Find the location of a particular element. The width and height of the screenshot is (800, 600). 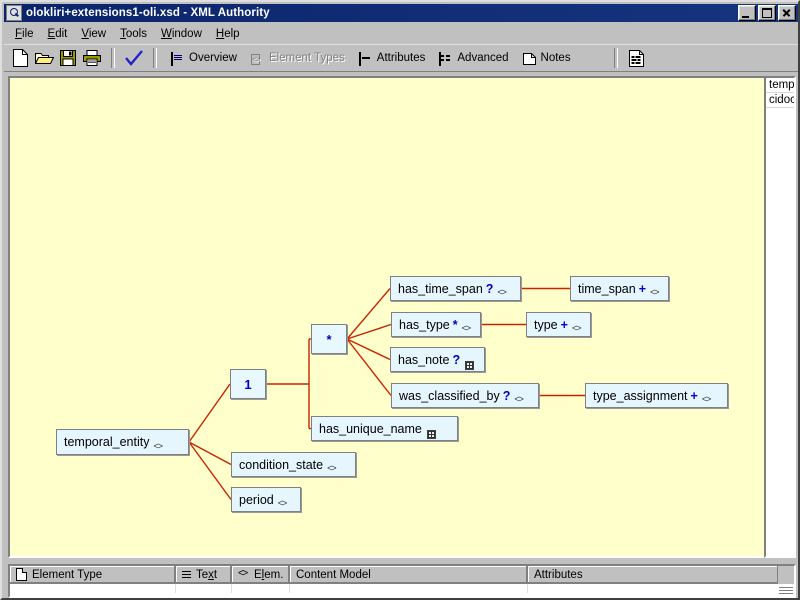

open-icon is located at coordinates (44, 58).